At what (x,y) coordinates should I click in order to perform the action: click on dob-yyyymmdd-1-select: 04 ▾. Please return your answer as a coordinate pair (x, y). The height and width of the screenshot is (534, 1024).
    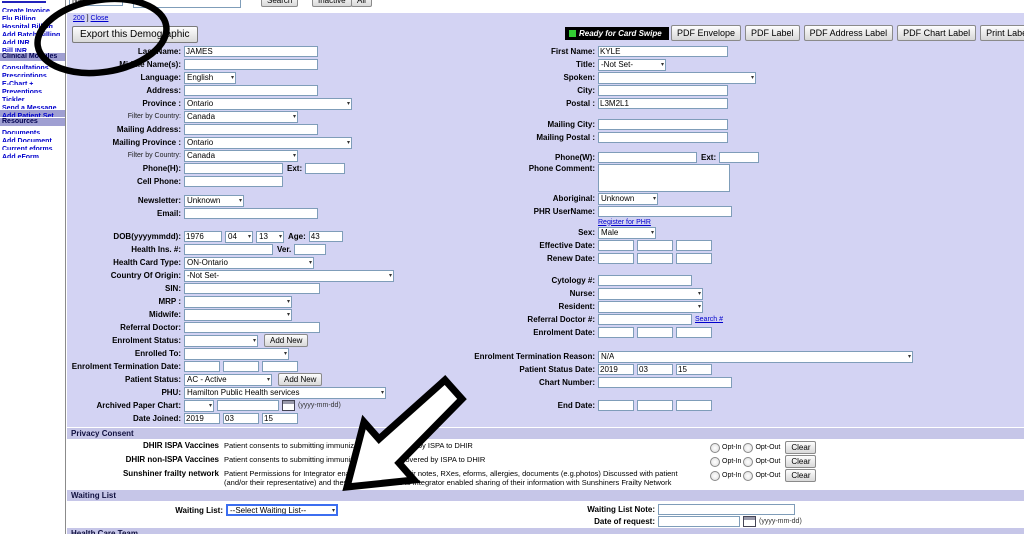
    Looking at the image, I should click on (239, 236).